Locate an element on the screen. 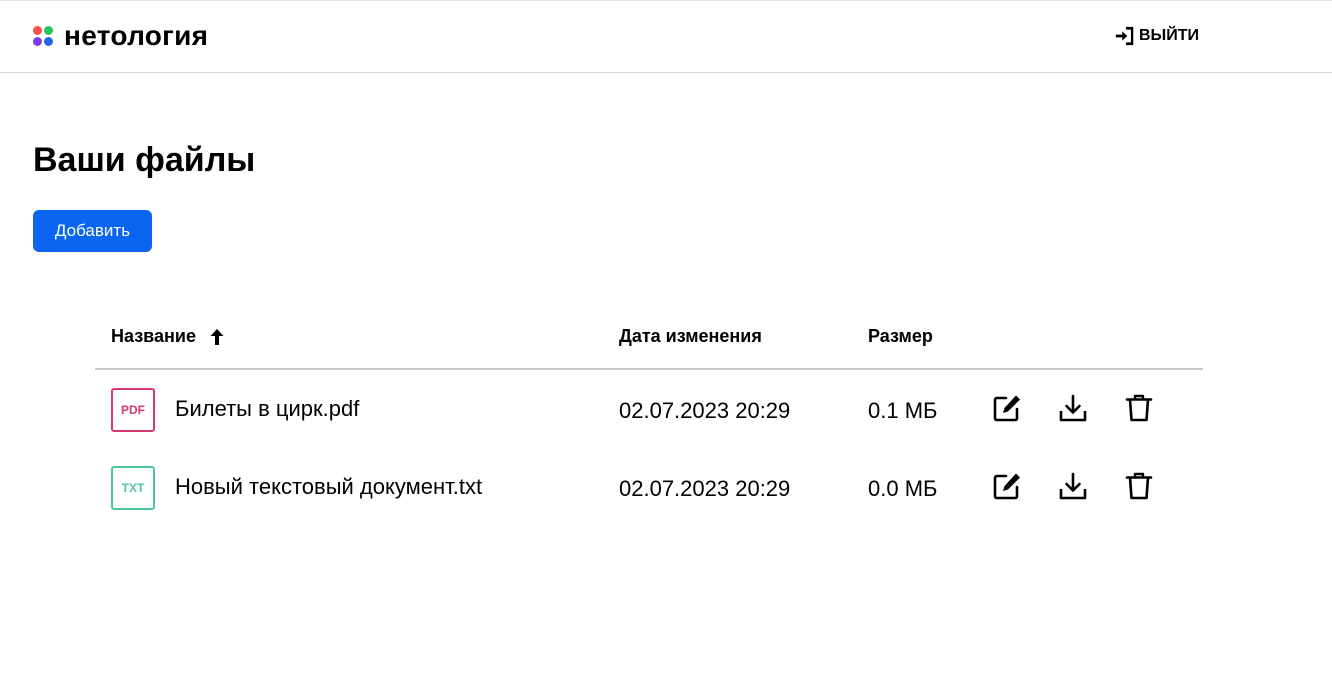 The image size is (1332, 688). add-file-button: Добавить is located at coordinates (92, 231).